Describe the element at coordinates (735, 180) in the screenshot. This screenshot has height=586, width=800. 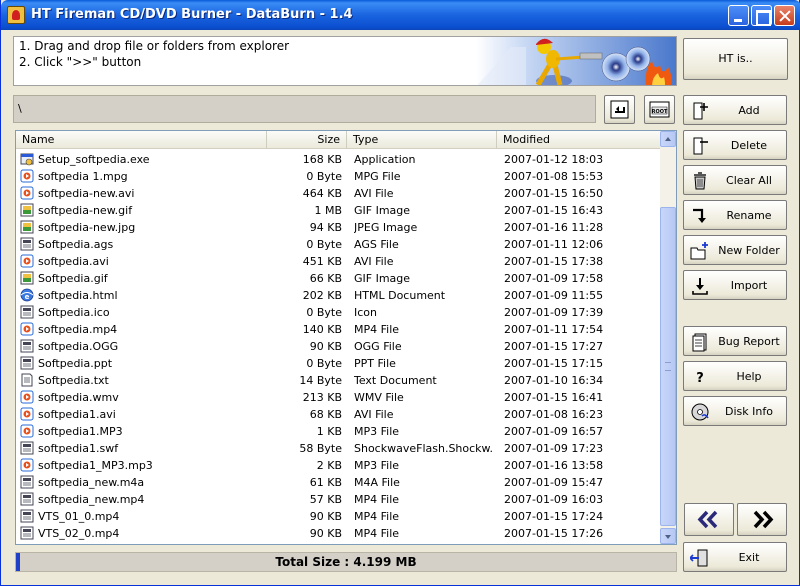
I see `clear-all-button: Clear All` at that location.